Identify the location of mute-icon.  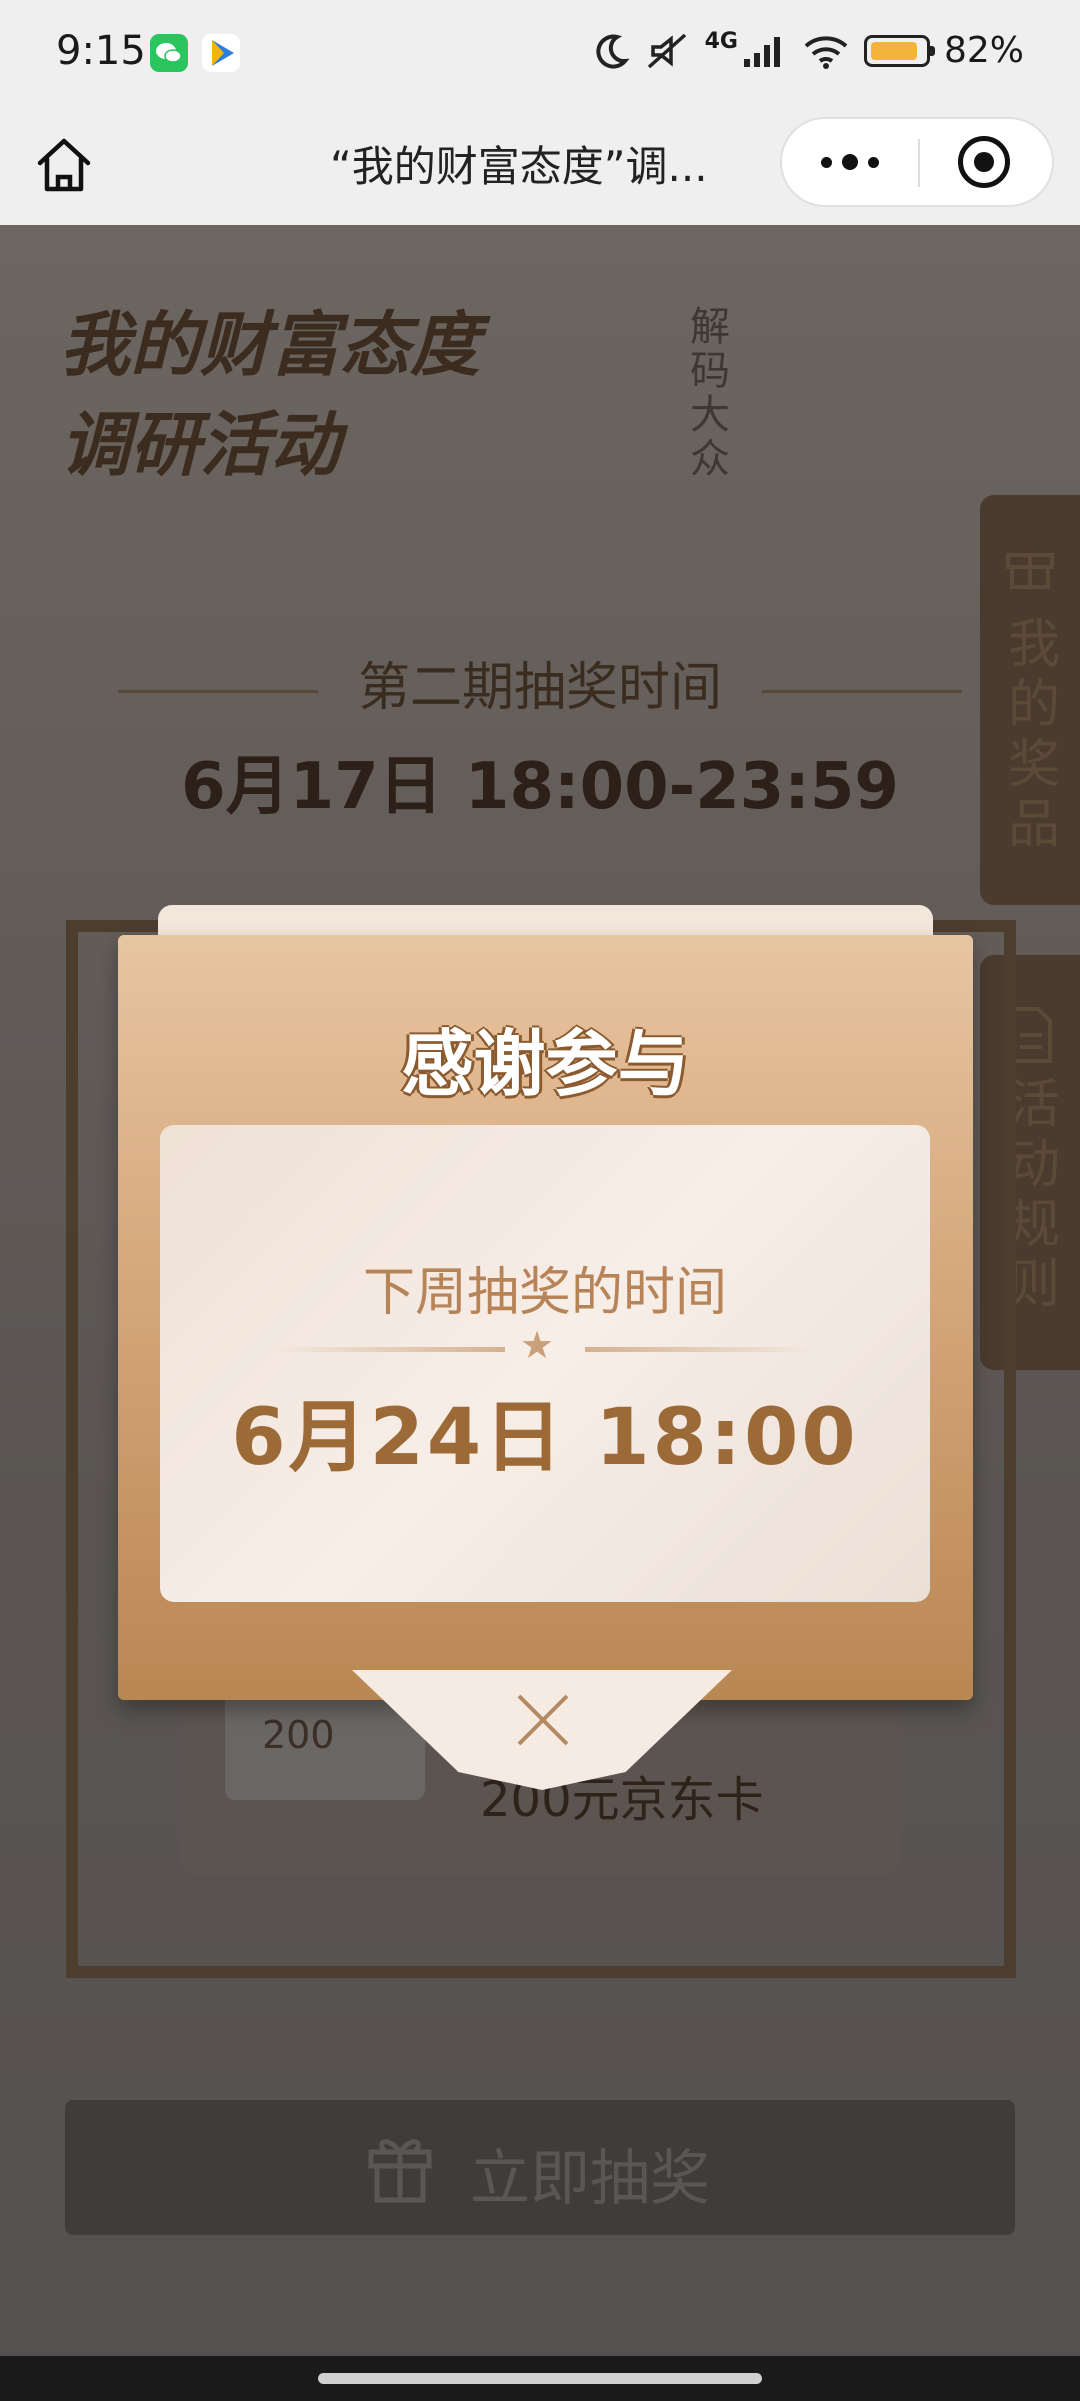
(666, 50).